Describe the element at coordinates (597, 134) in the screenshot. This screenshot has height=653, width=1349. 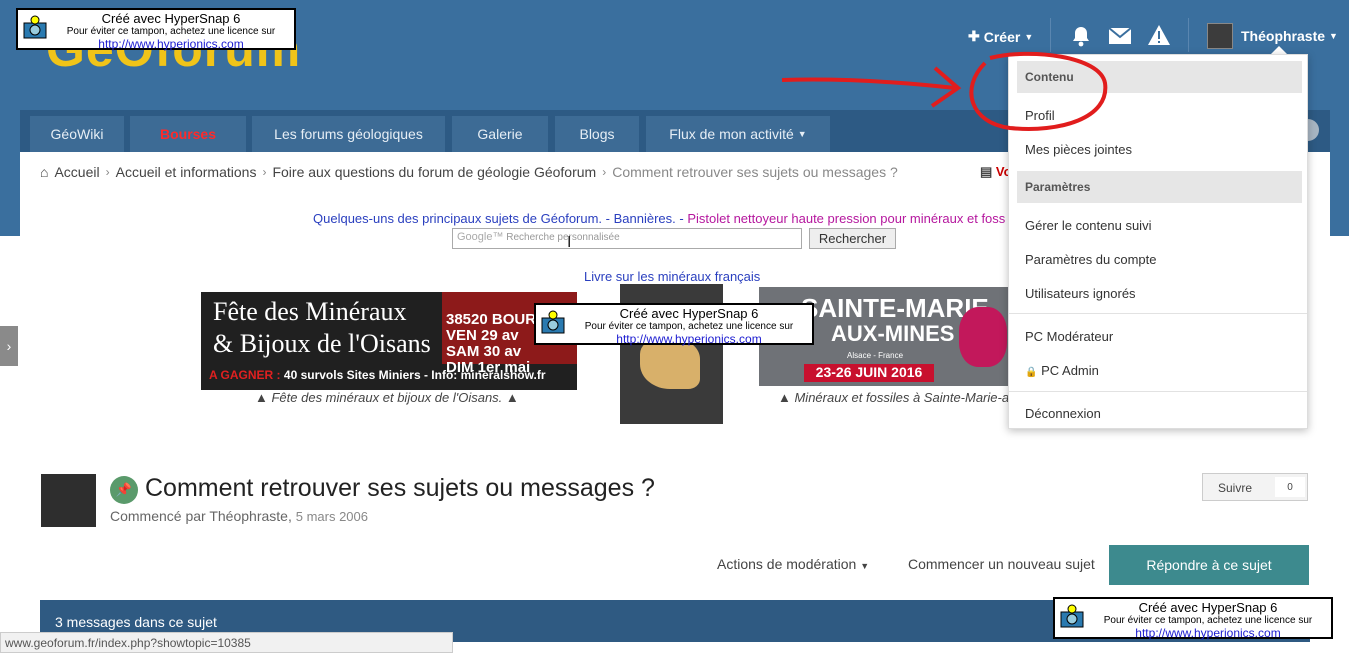
I see `tab-blogs: Blogs` at that location.